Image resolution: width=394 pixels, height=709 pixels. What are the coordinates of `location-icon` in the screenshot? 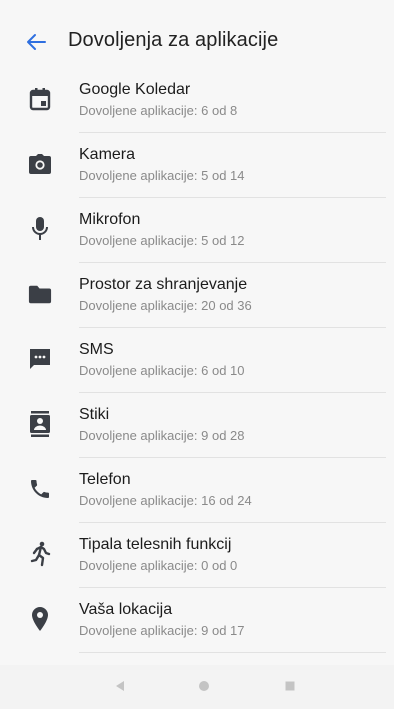 It's located at (40, 619).